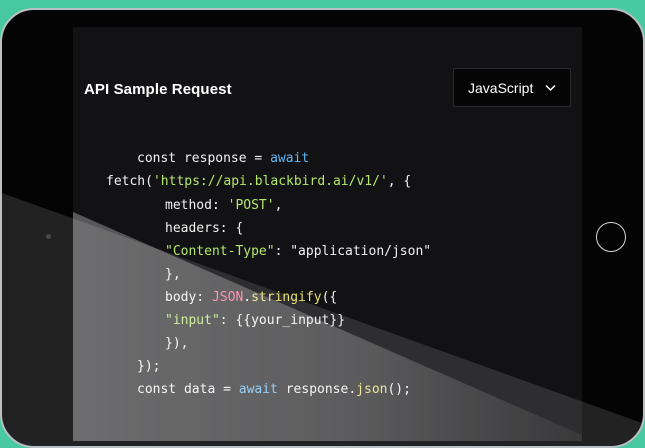 This screenshot has height=448, width=645. I want to click on code-line: const data = await response.json();, so click(274, 390).